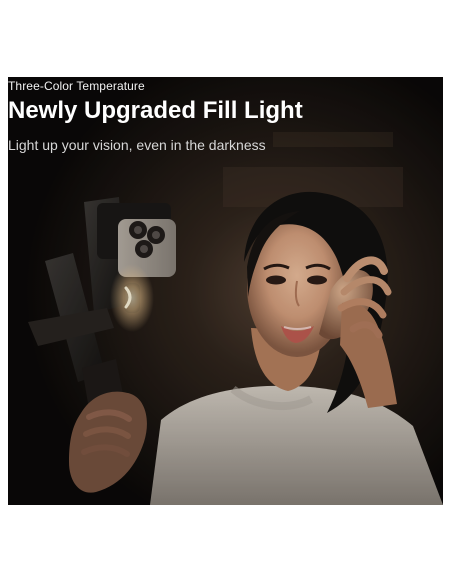 The width and height of the screenshot is (452, 584). Describe the element at coordinates (155, 110) in the screenshot. I see `headline-text: Newly Upgraded Fill Light` at that location.